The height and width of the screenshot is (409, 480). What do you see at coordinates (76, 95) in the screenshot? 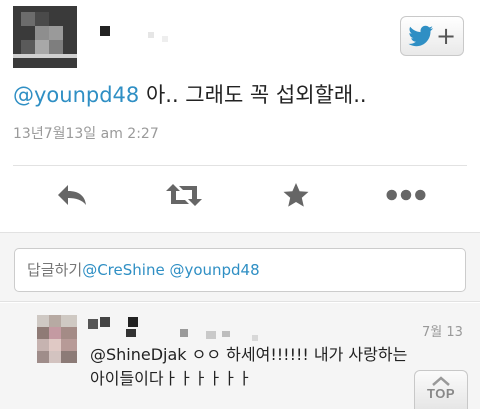
I see `mention-link: @younpd48` at bounding box center [76, 95].